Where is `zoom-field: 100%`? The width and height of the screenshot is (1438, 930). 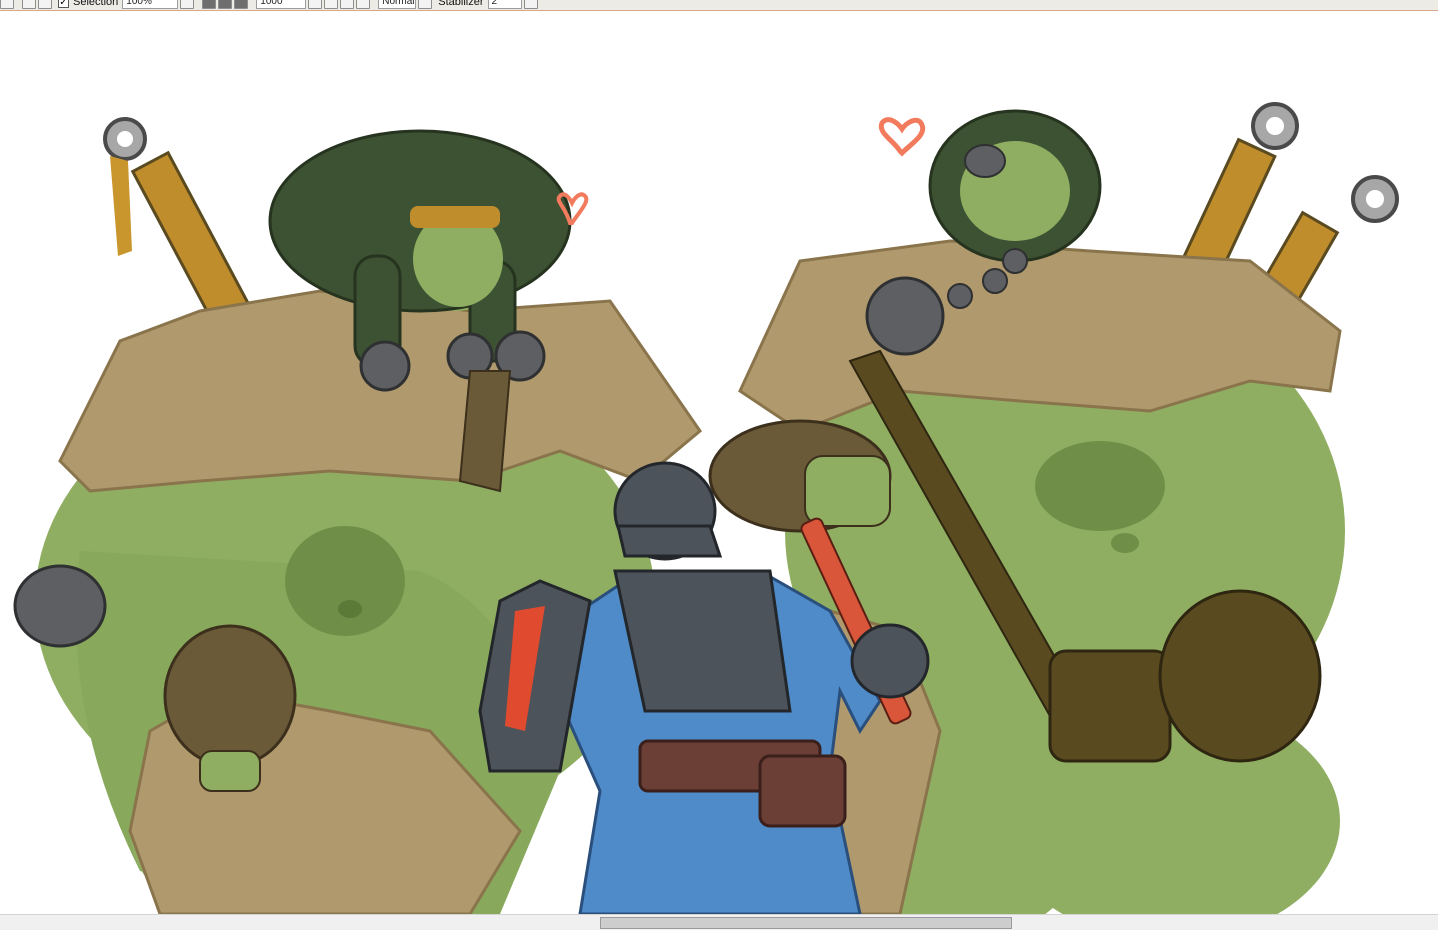 zoom-field: 100% is located at coordinates (150, 4).